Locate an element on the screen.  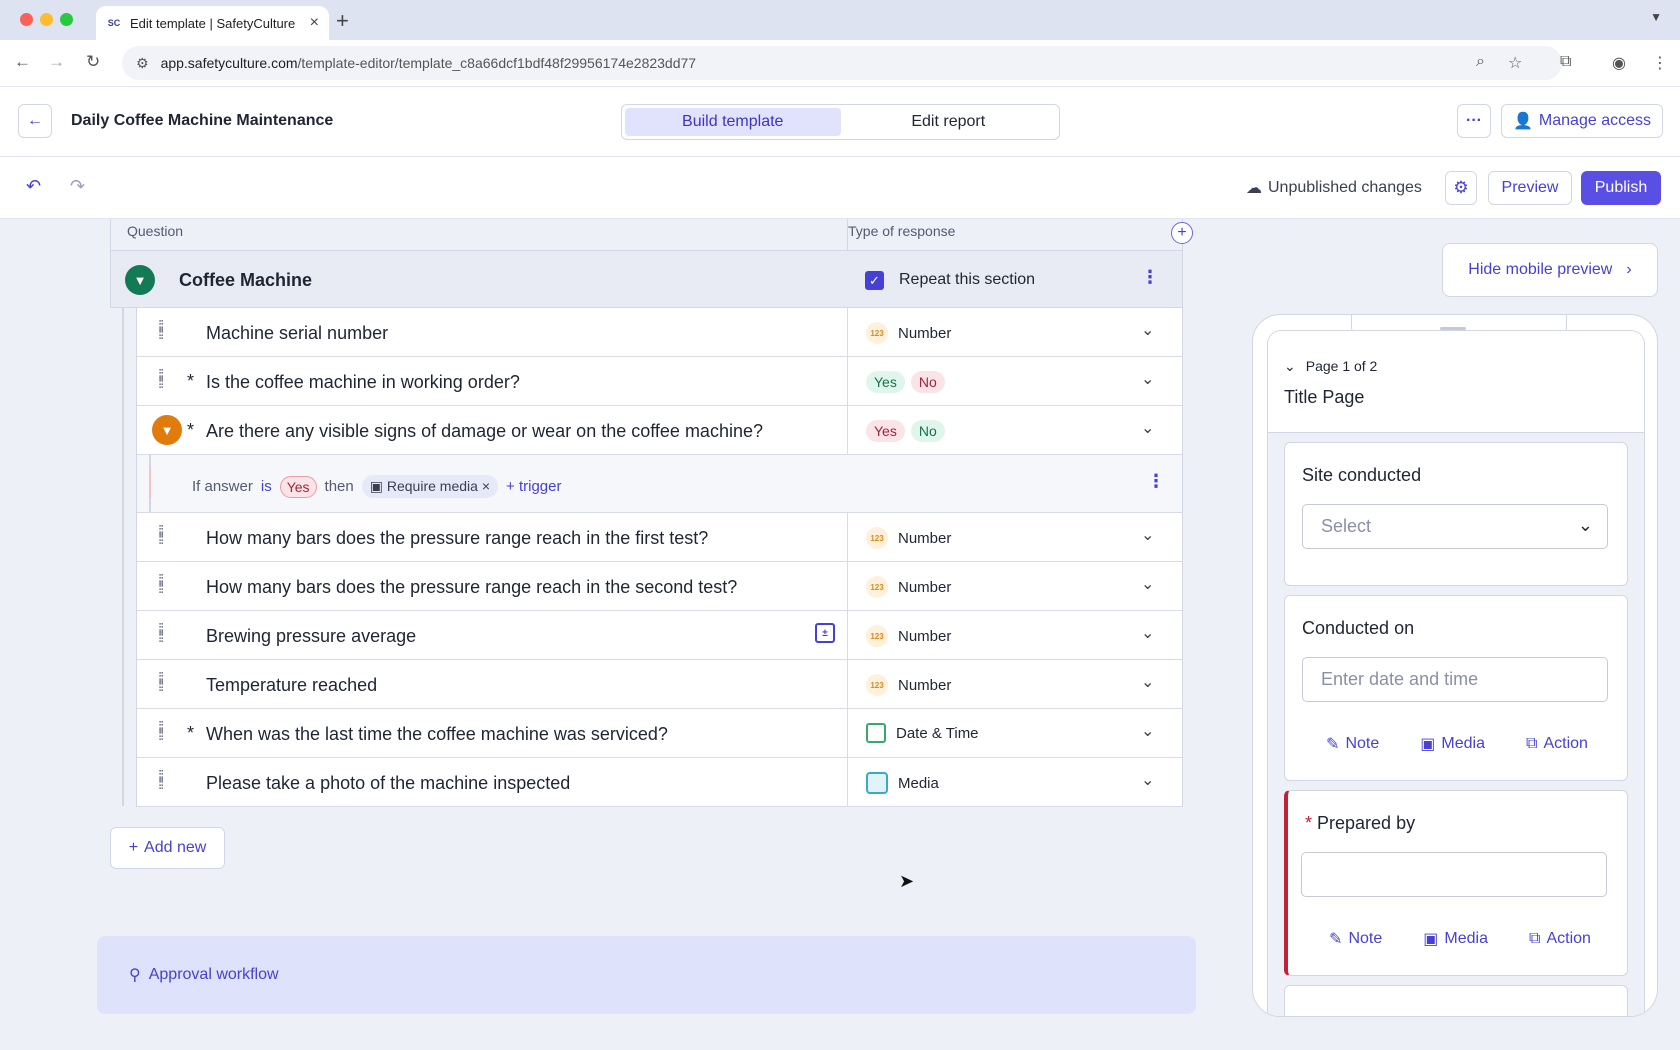
date-time-input: Enter date and time is located at coordinates (1455, 679).